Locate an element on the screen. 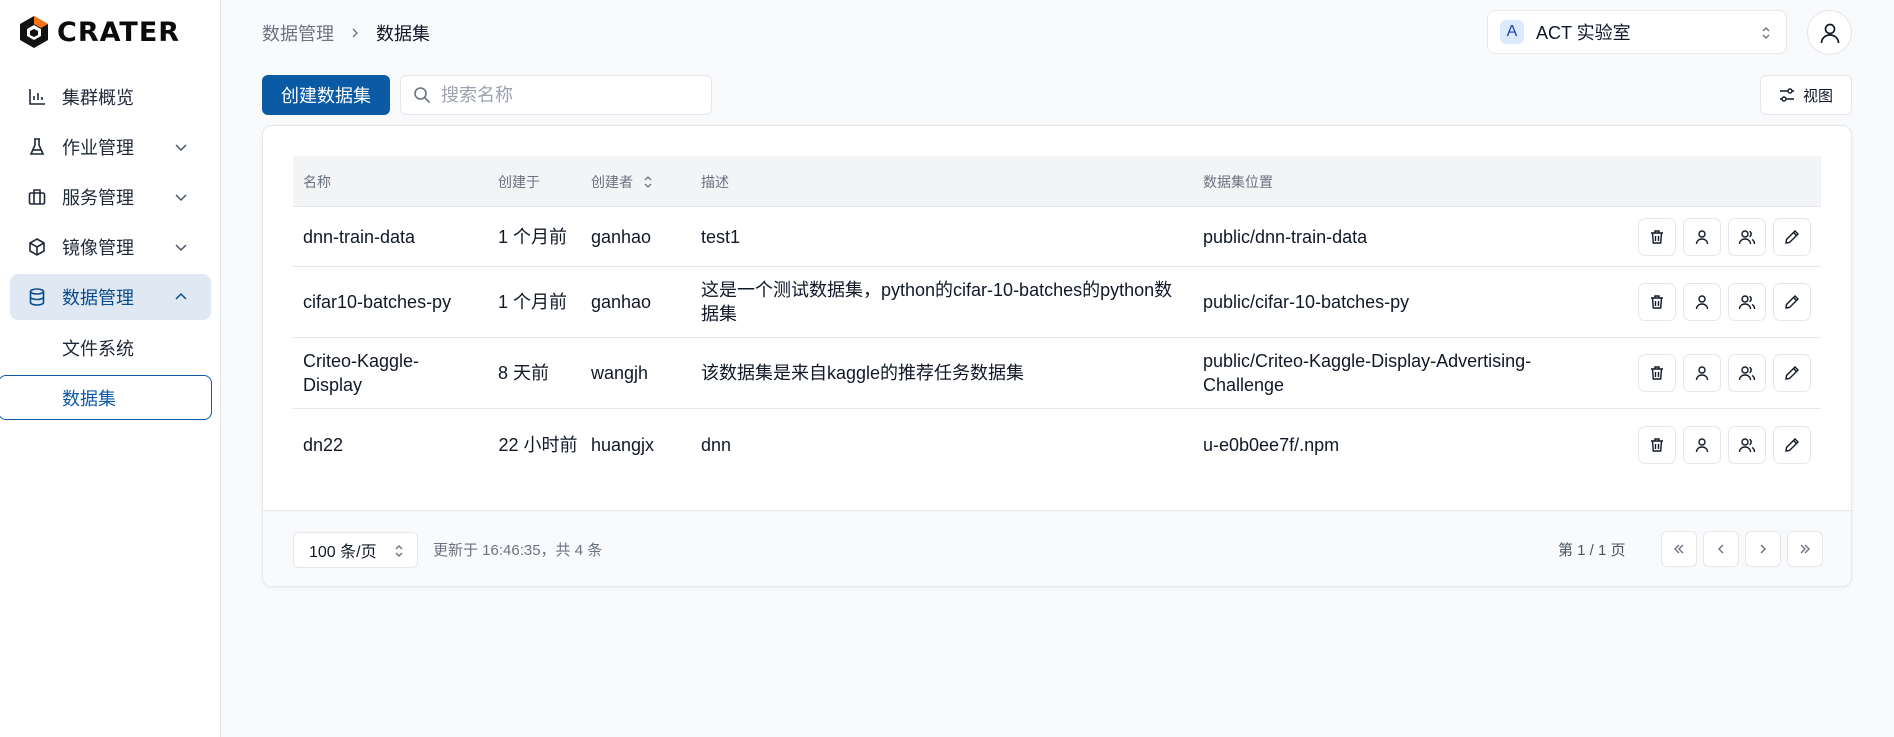  sidebar-subitem-filesystem: 文件系统 is located at coordinates (98, 348).